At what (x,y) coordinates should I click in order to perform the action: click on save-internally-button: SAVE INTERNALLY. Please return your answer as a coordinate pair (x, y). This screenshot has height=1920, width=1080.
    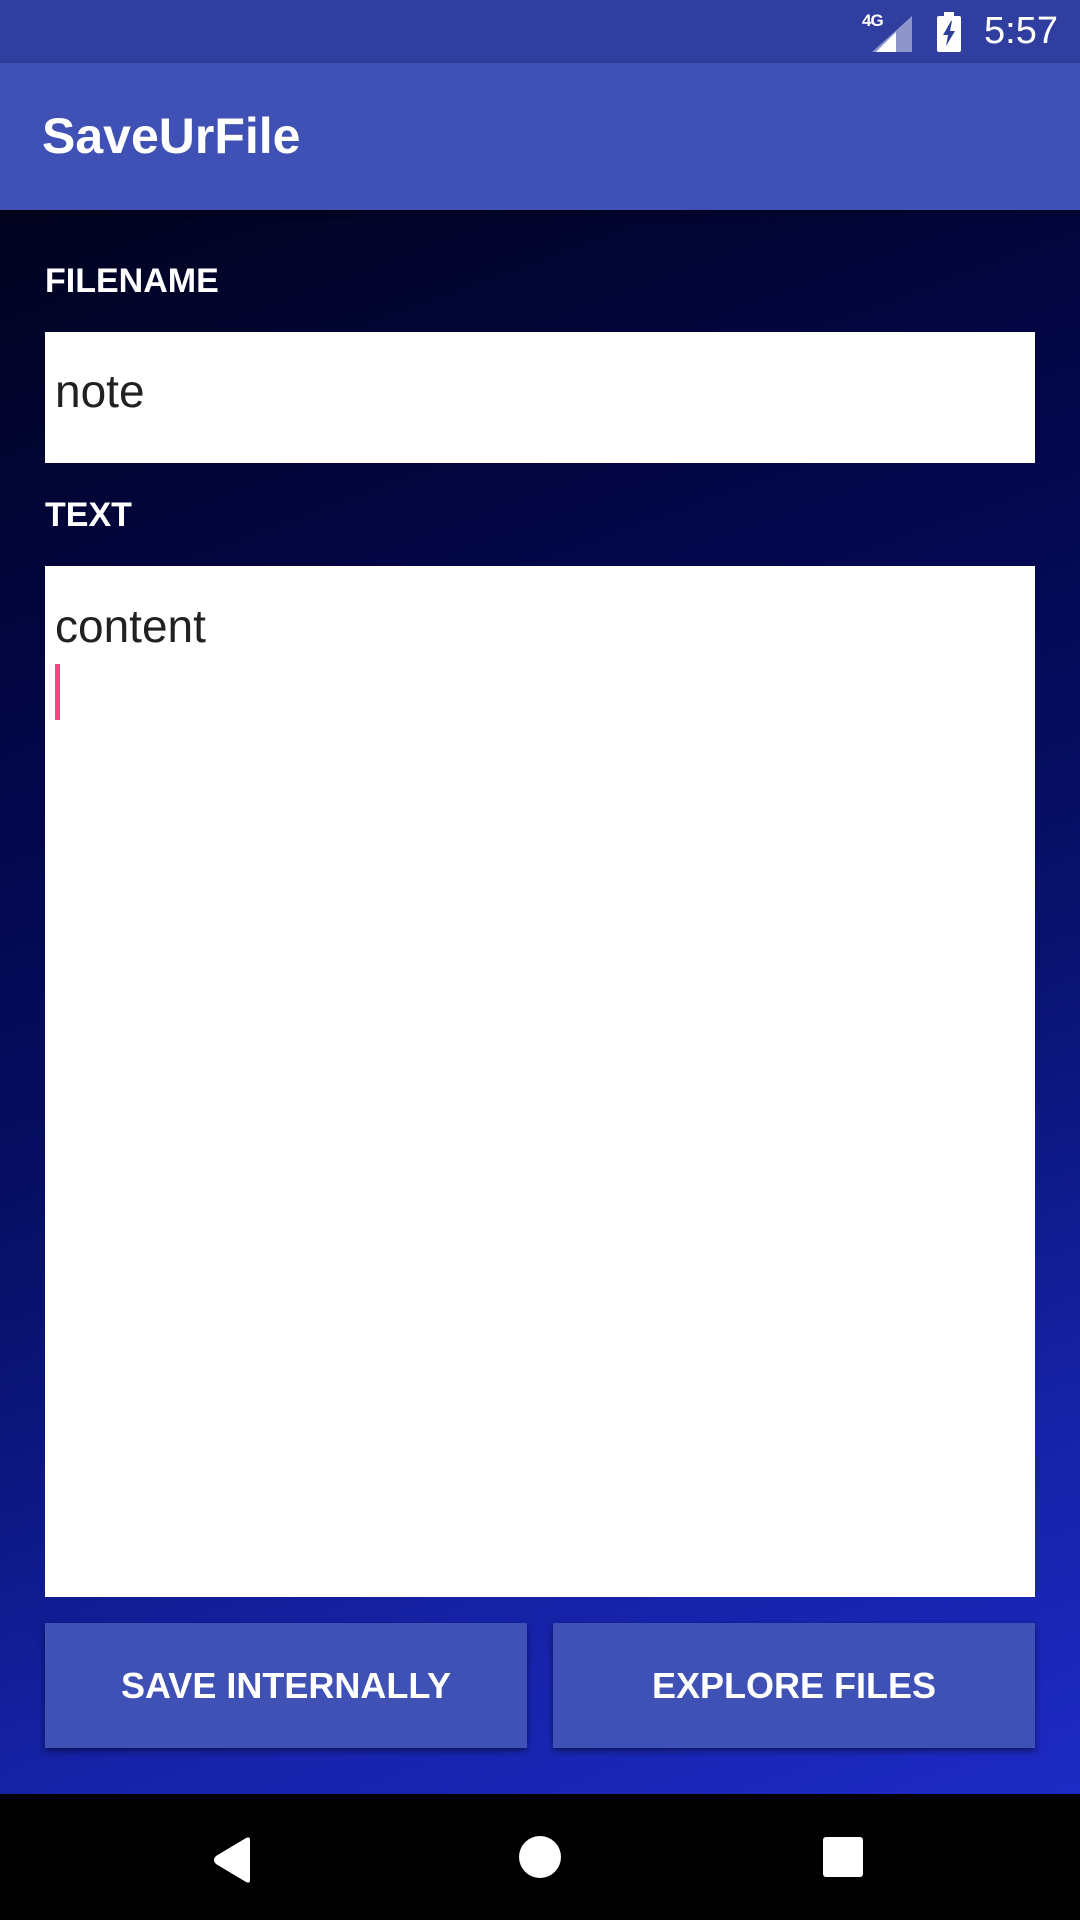
    Looking at the image, I should click on (286, 1685).